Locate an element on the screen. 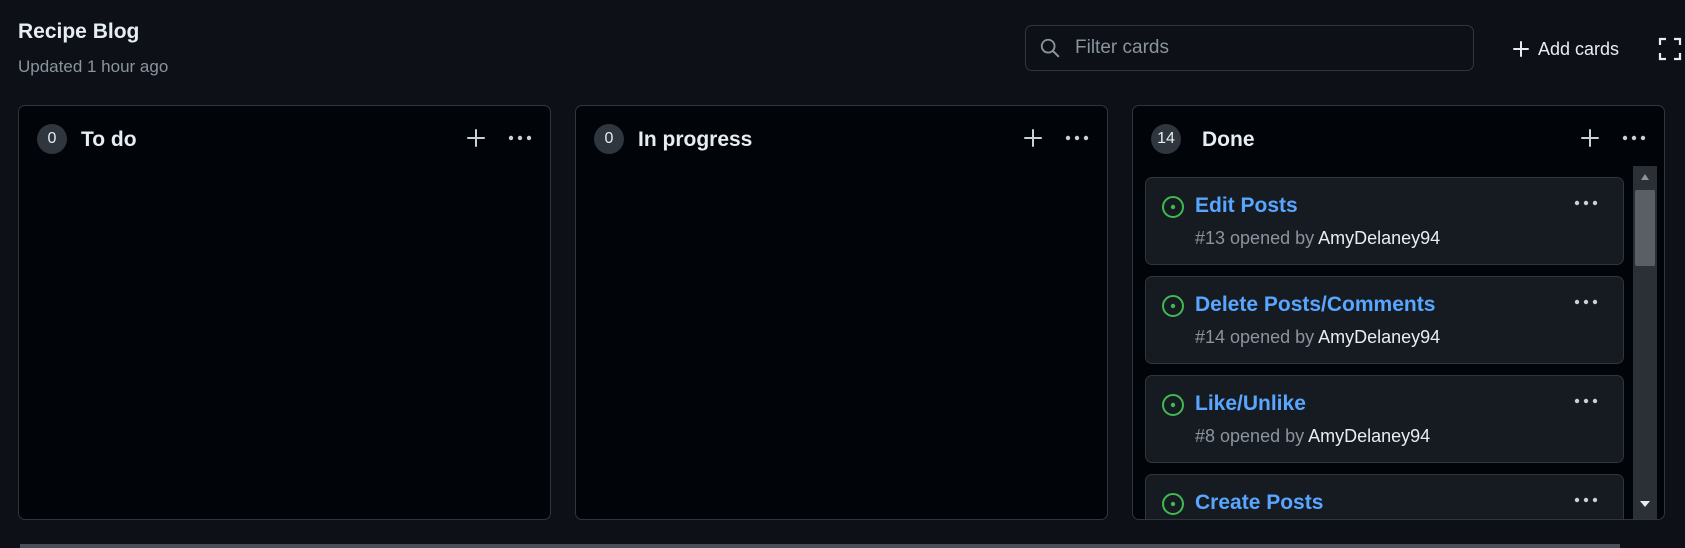 This screenshot has height=548, width=1685. column-count-badge: 14 is located at coordinates (1166, 139).